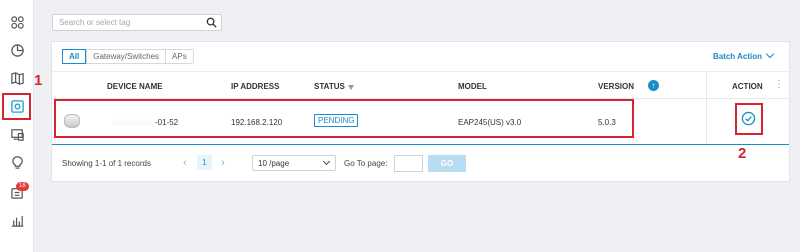 Image resolution: width=800 pixels, height=252 pixels. I want to click on records-summary: Showing 1-1 of 1 records, so click(106, 163).